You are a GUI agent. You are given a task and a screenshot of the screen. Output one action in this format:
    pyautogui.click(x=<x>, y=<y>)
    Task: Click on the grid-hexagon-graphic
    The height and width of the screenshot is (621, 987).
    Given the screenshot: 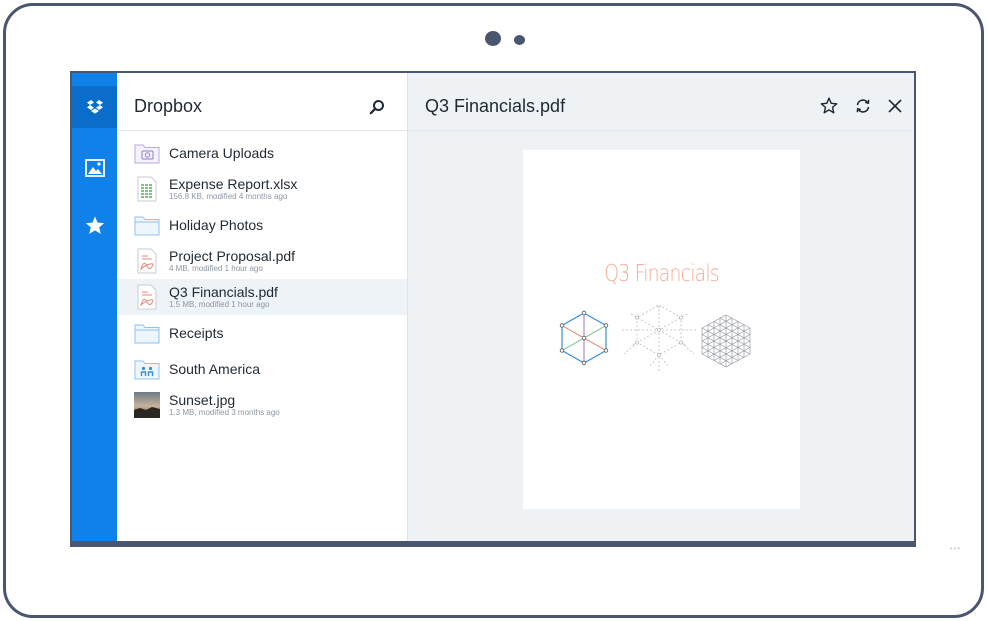 What is the action you would take?
    pyautogui.click(x=726, y=341)
    